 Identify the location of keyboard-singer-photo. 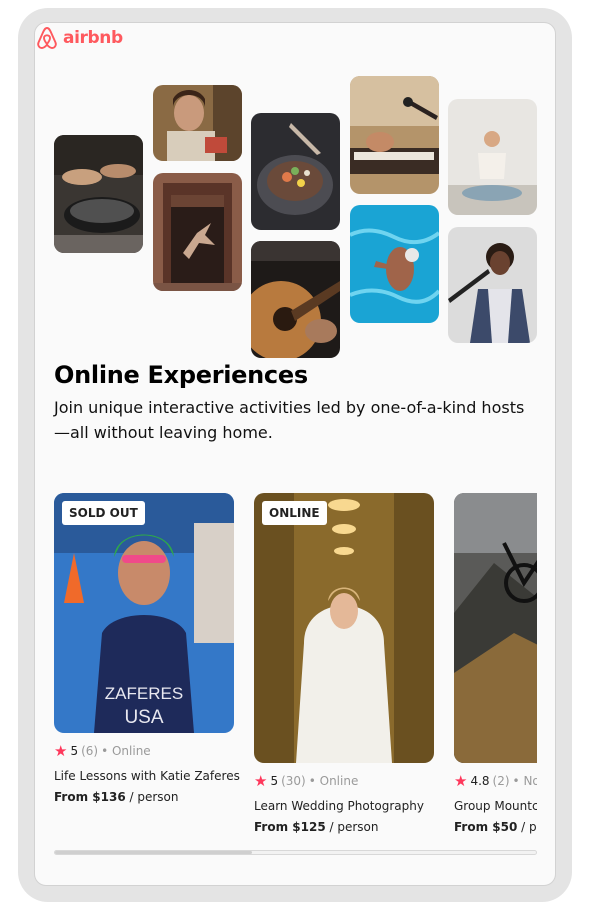
(394, 135).